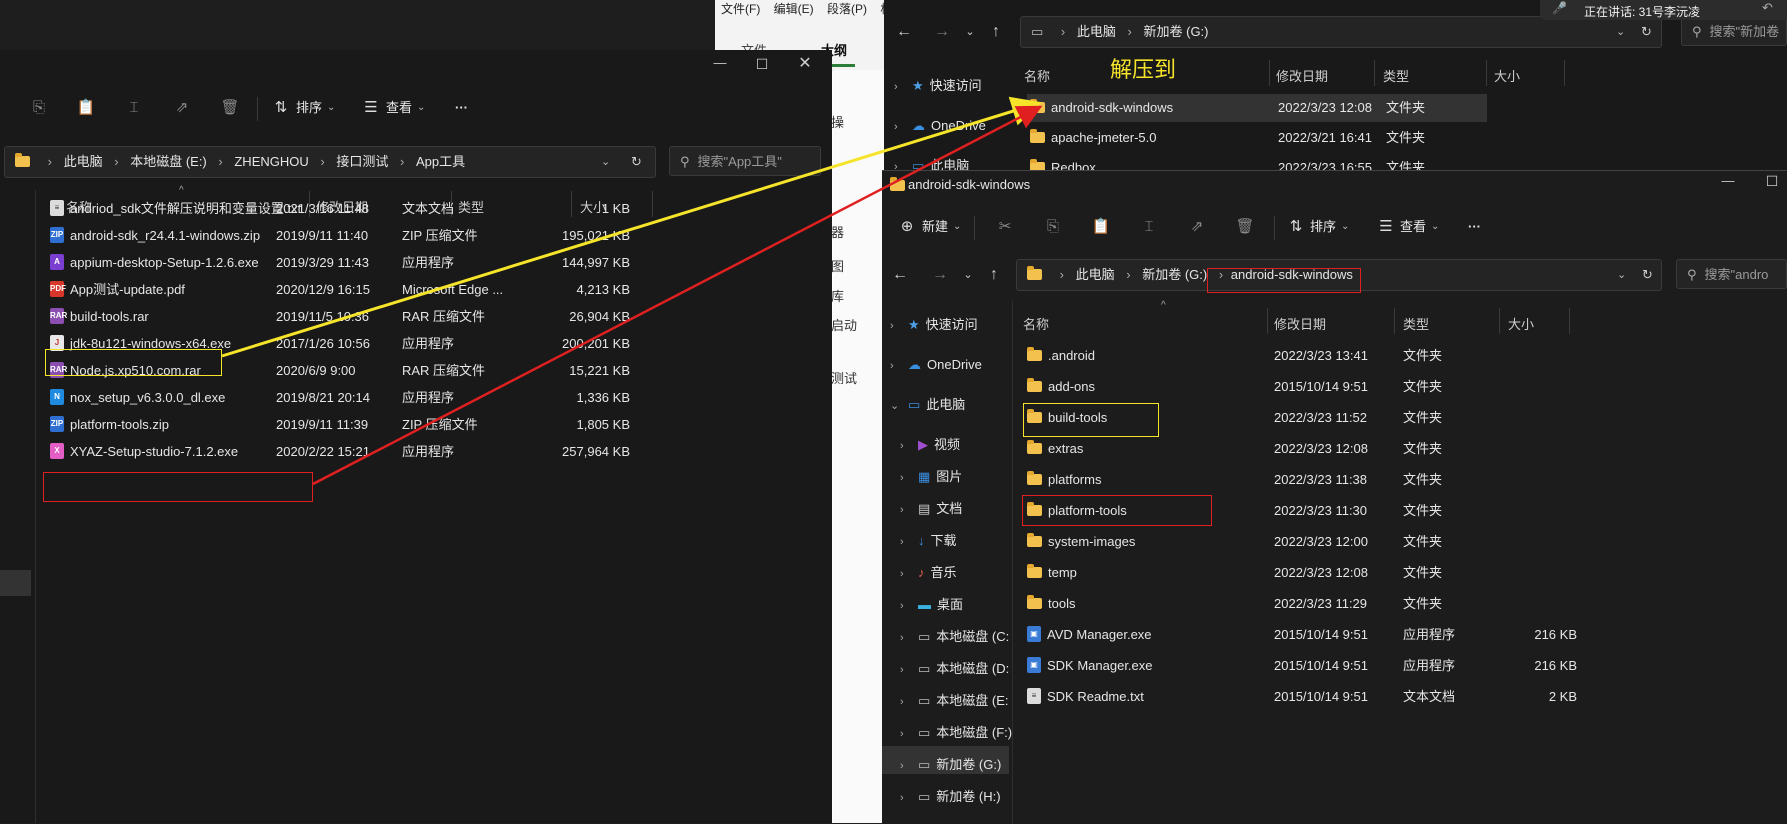 The height and width of the screenshot is (824, 1787). What do you see at coordinates (1367, 697) in the screenshot?
I see `file-row: ≡ SDK Readme.txt 2015/10/14 9:51 文本文档 2 KB` at bounding box center [1367, 697].